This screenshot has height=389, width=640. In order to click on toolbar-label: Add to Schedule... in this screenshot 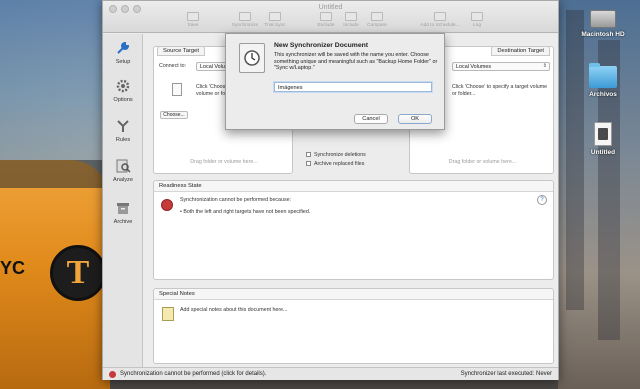, I will do `click(440, 25)`.